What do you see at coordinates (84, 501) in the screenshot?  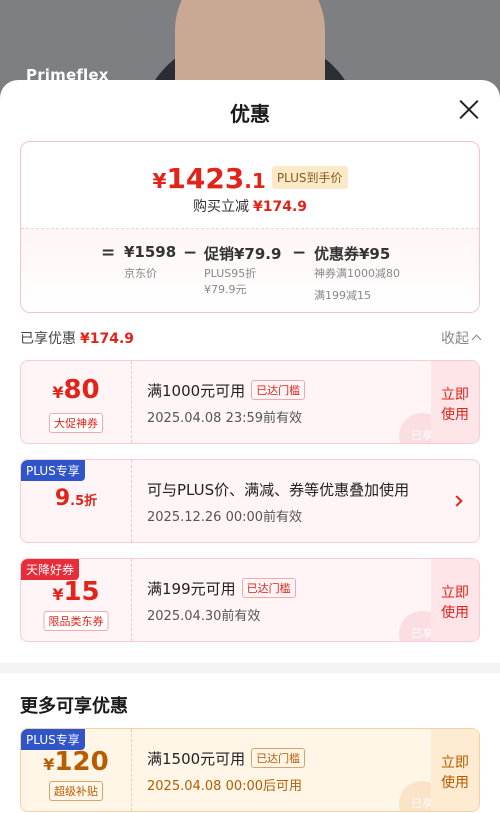 I see `coupon-unit: .5折` at bounding box center [84, 501].